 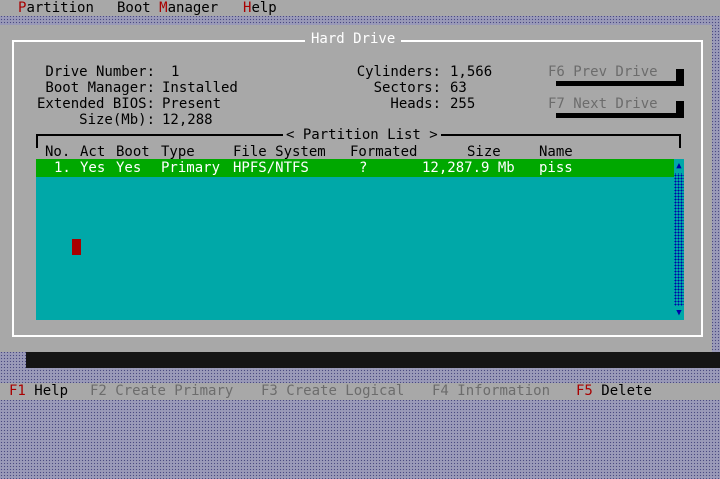 What do you see at coordinates (58, 152) in the screenshot?
I see `column-header-no: No.` at bounding box center [58, 152].